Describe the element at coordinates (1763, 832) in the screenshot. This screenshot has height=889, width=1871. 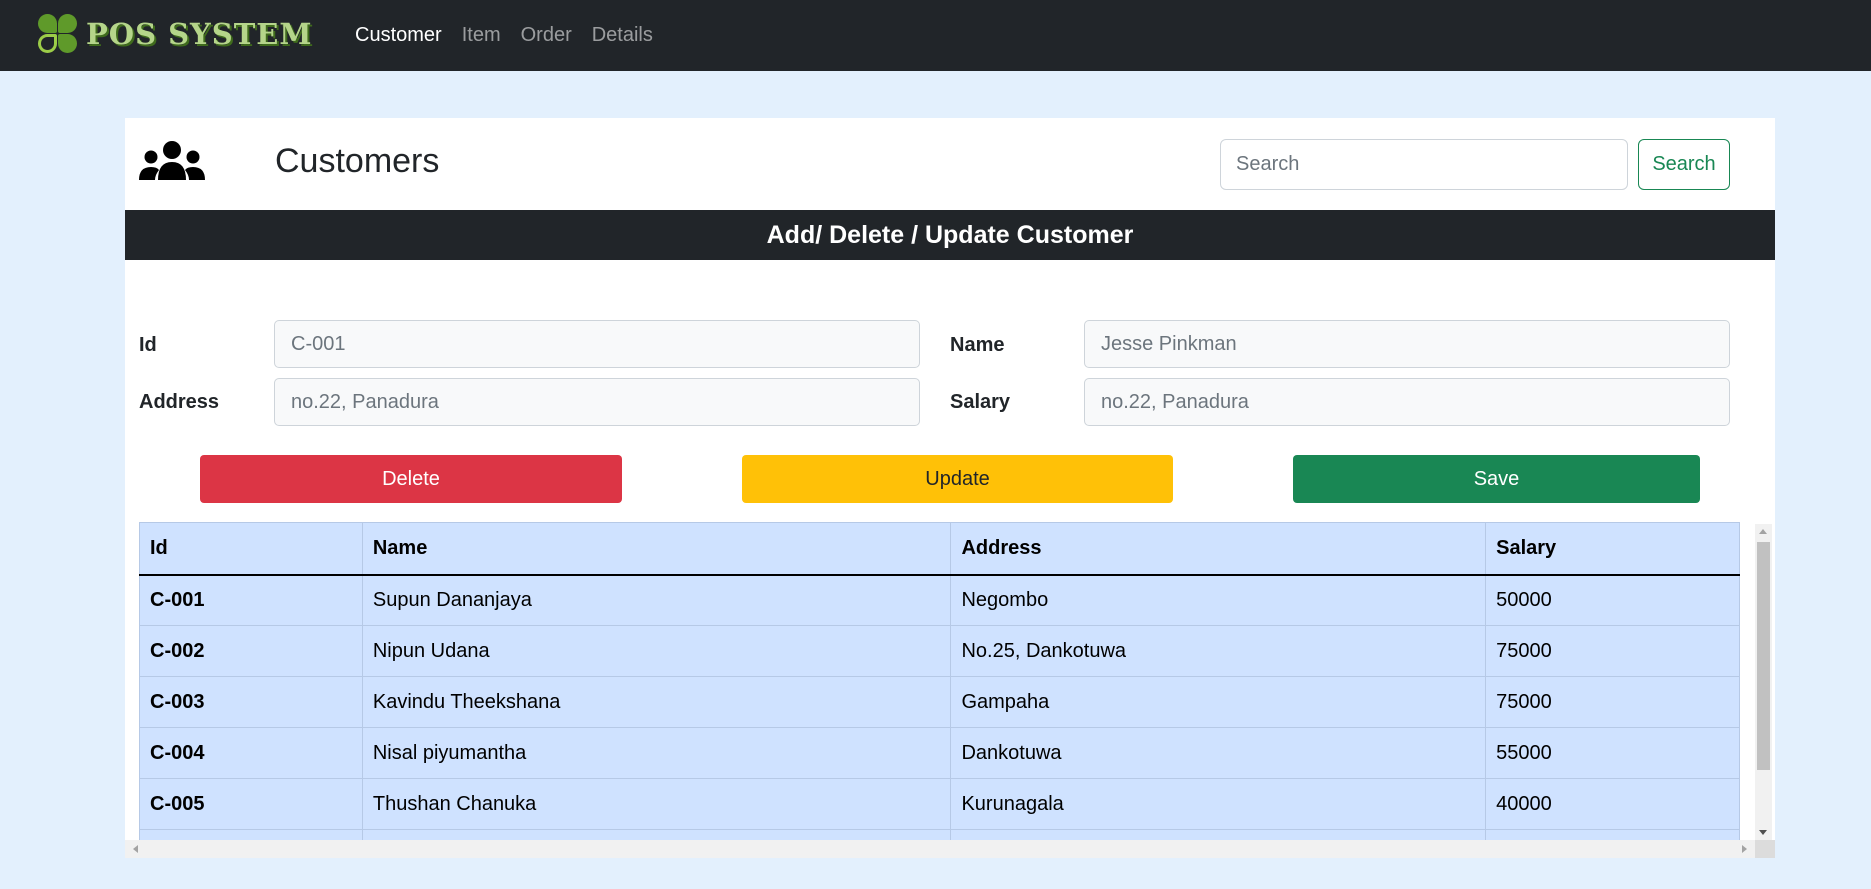
I see `scroll-down-arrow-icon` at that location.